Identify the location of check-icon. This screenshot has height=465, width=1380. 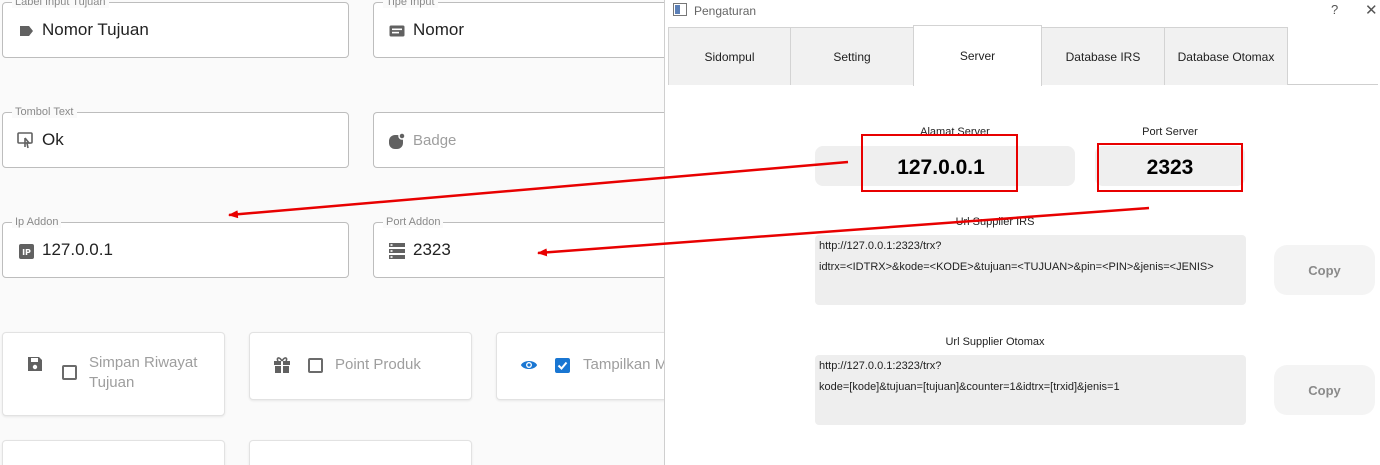
(562, 365).